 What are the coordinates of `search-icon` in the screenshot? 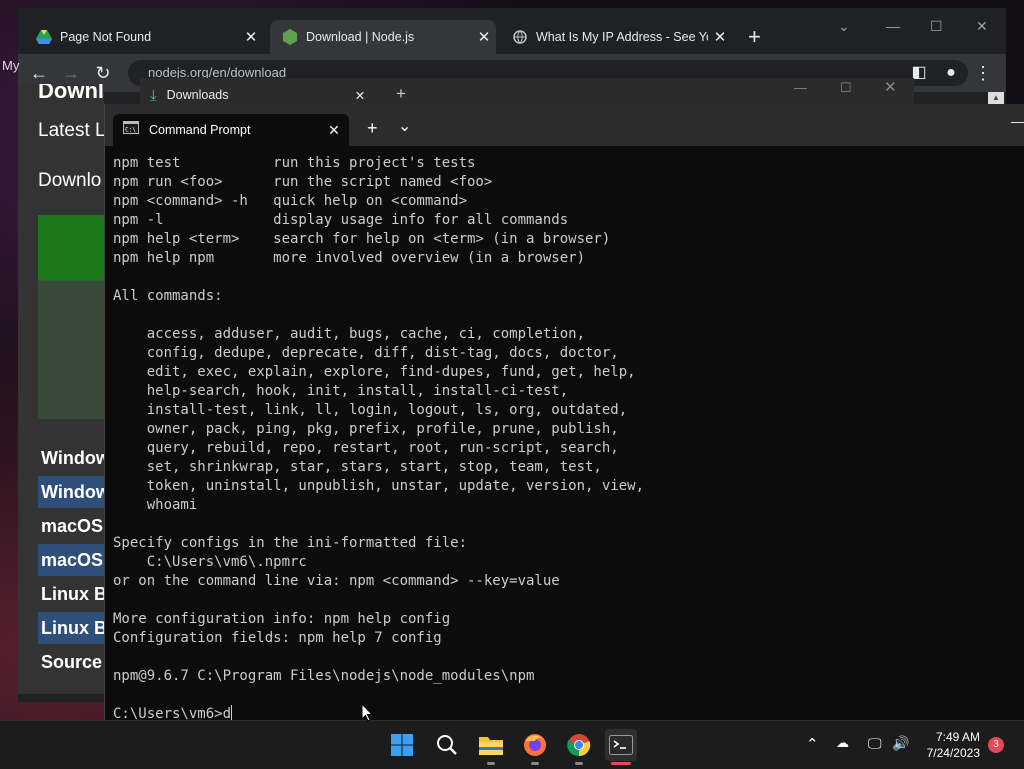 It's located at (447, 745).